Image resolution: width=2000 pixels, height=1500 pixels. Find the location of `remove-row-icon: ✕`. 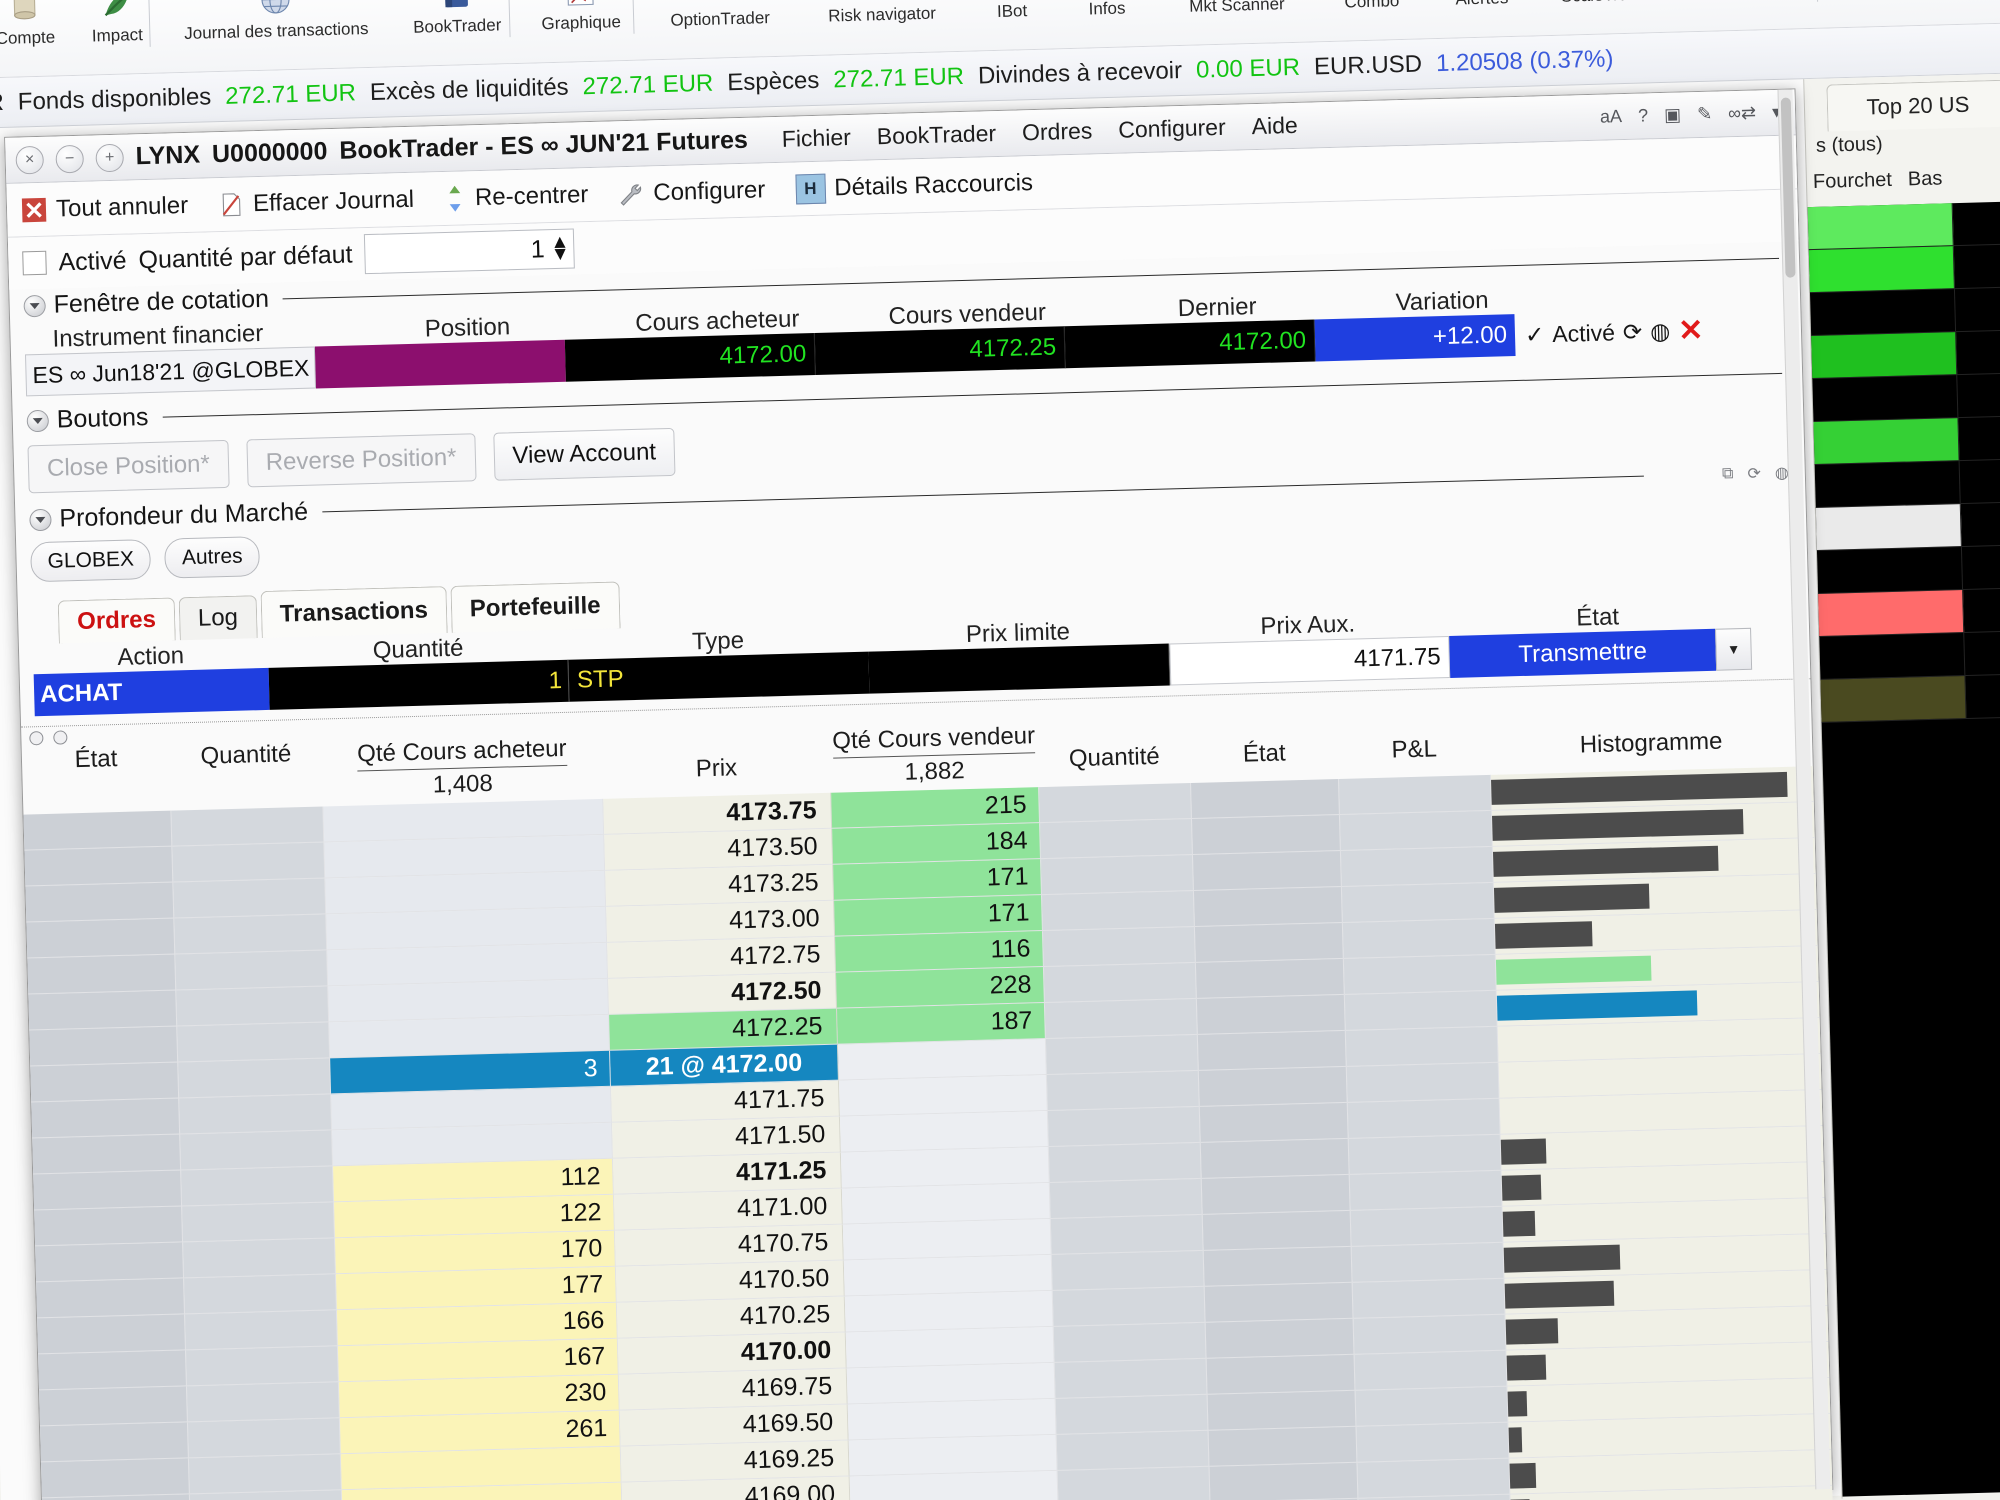

remove-row-icon: ✕ is located at coordinates (1691, 330).